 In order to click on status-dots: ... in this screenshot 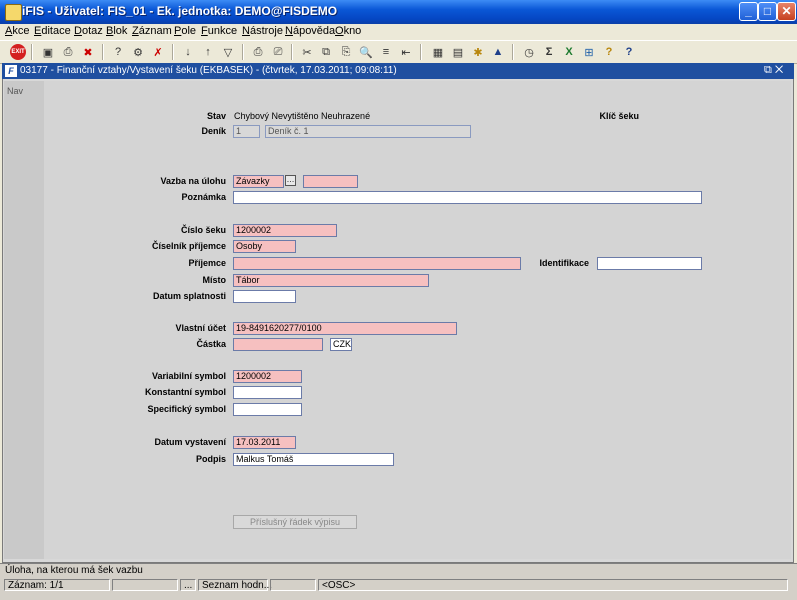, I will do `click(188, 585)`.